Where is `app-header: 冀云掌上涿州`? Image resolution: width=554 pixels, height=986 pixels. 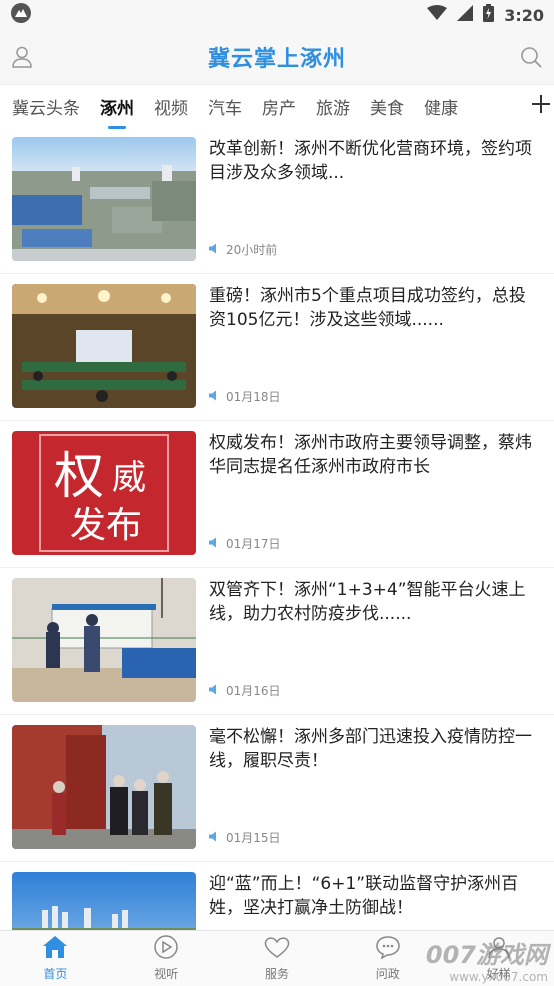 app-header: 冀云掌上涿州 is located at coordinates (277, 57).